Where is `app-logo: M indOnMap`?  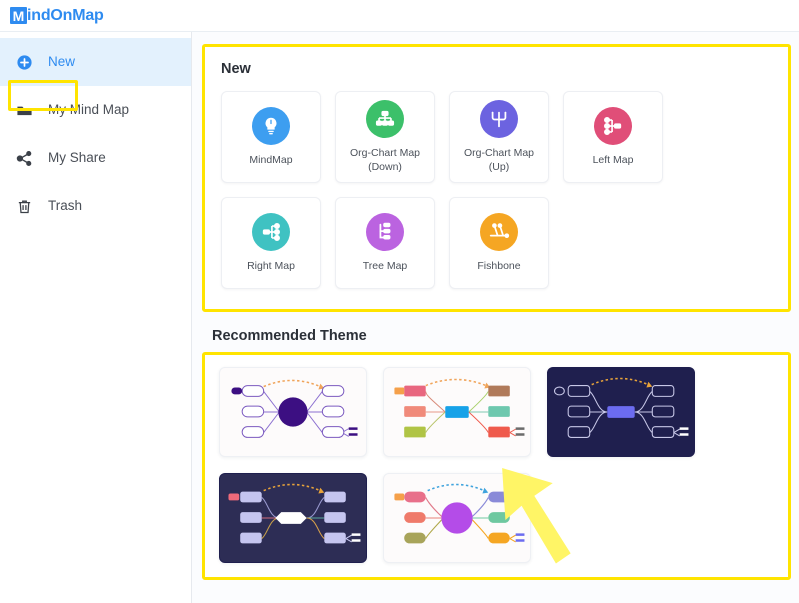
app-logo: M indOnMap is located at coordinates (57, 16).